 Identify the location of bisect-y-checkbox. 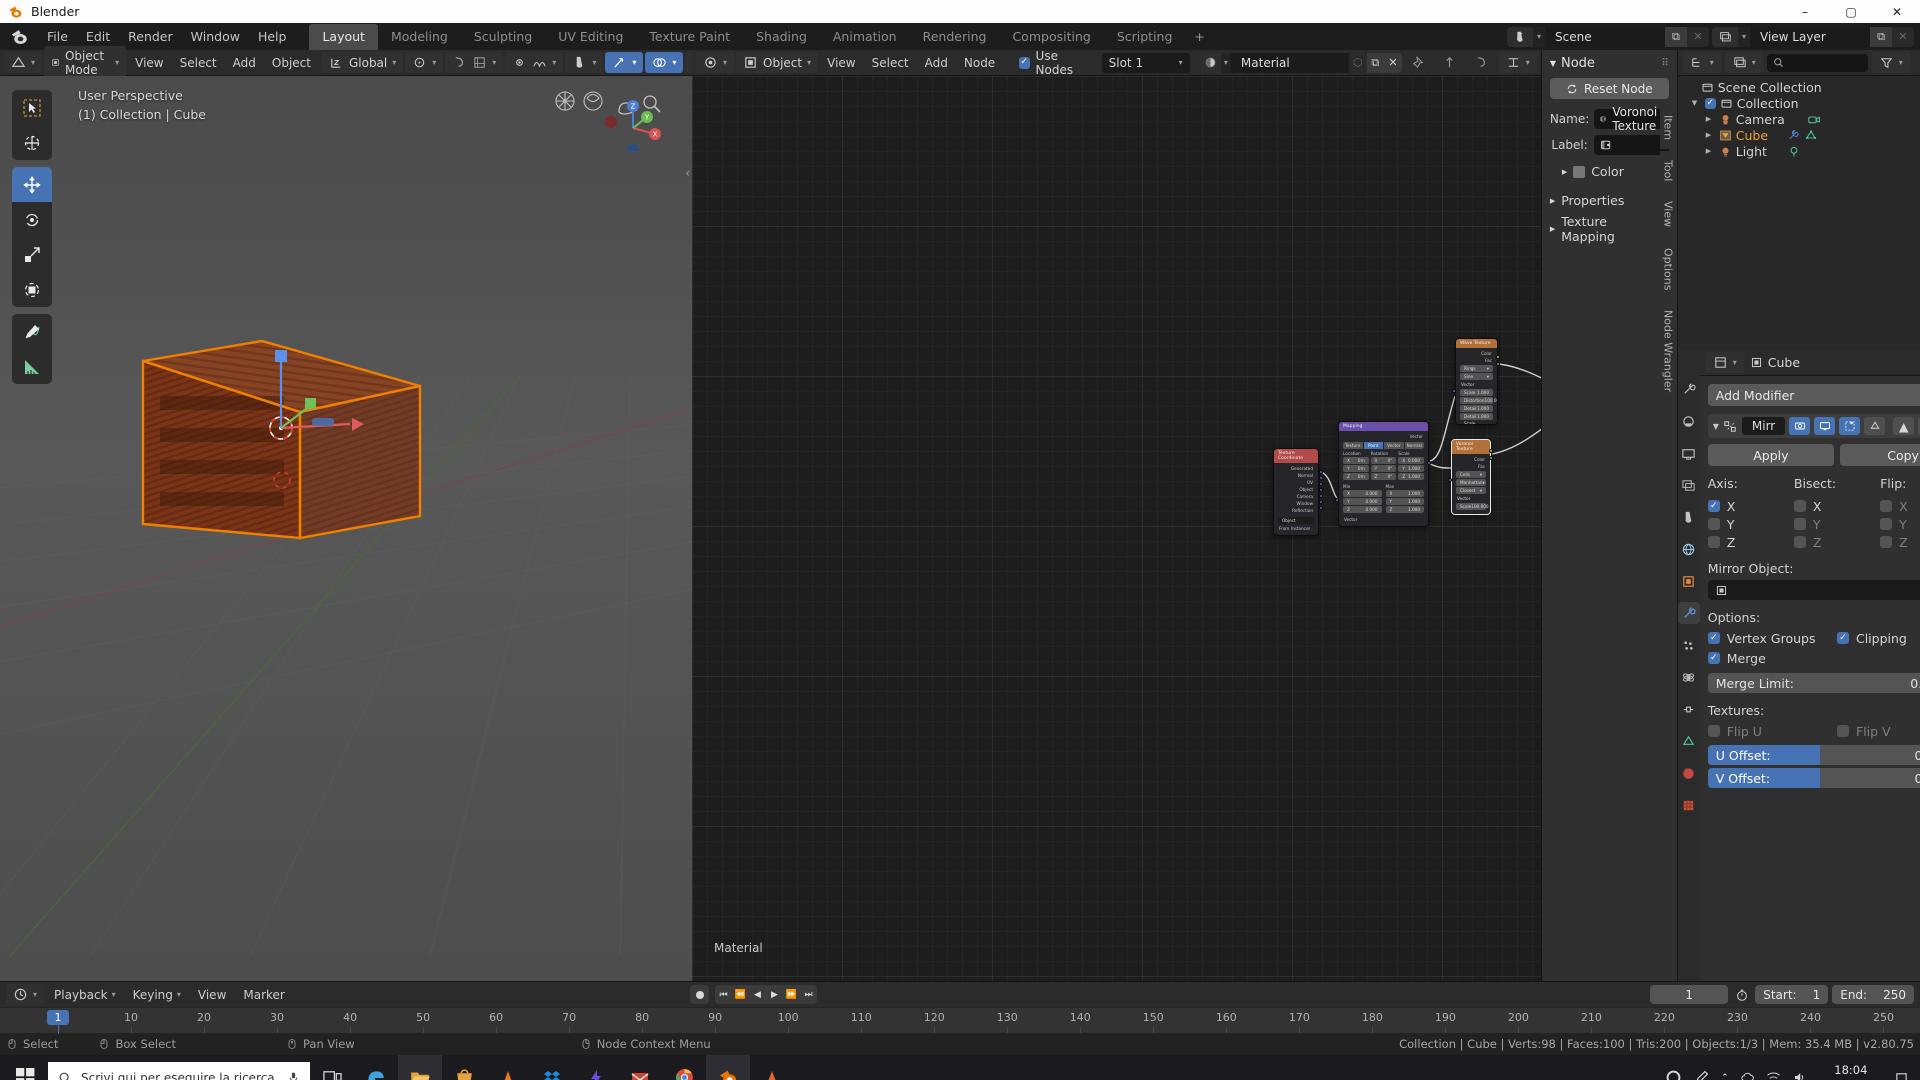
(1799, 524).